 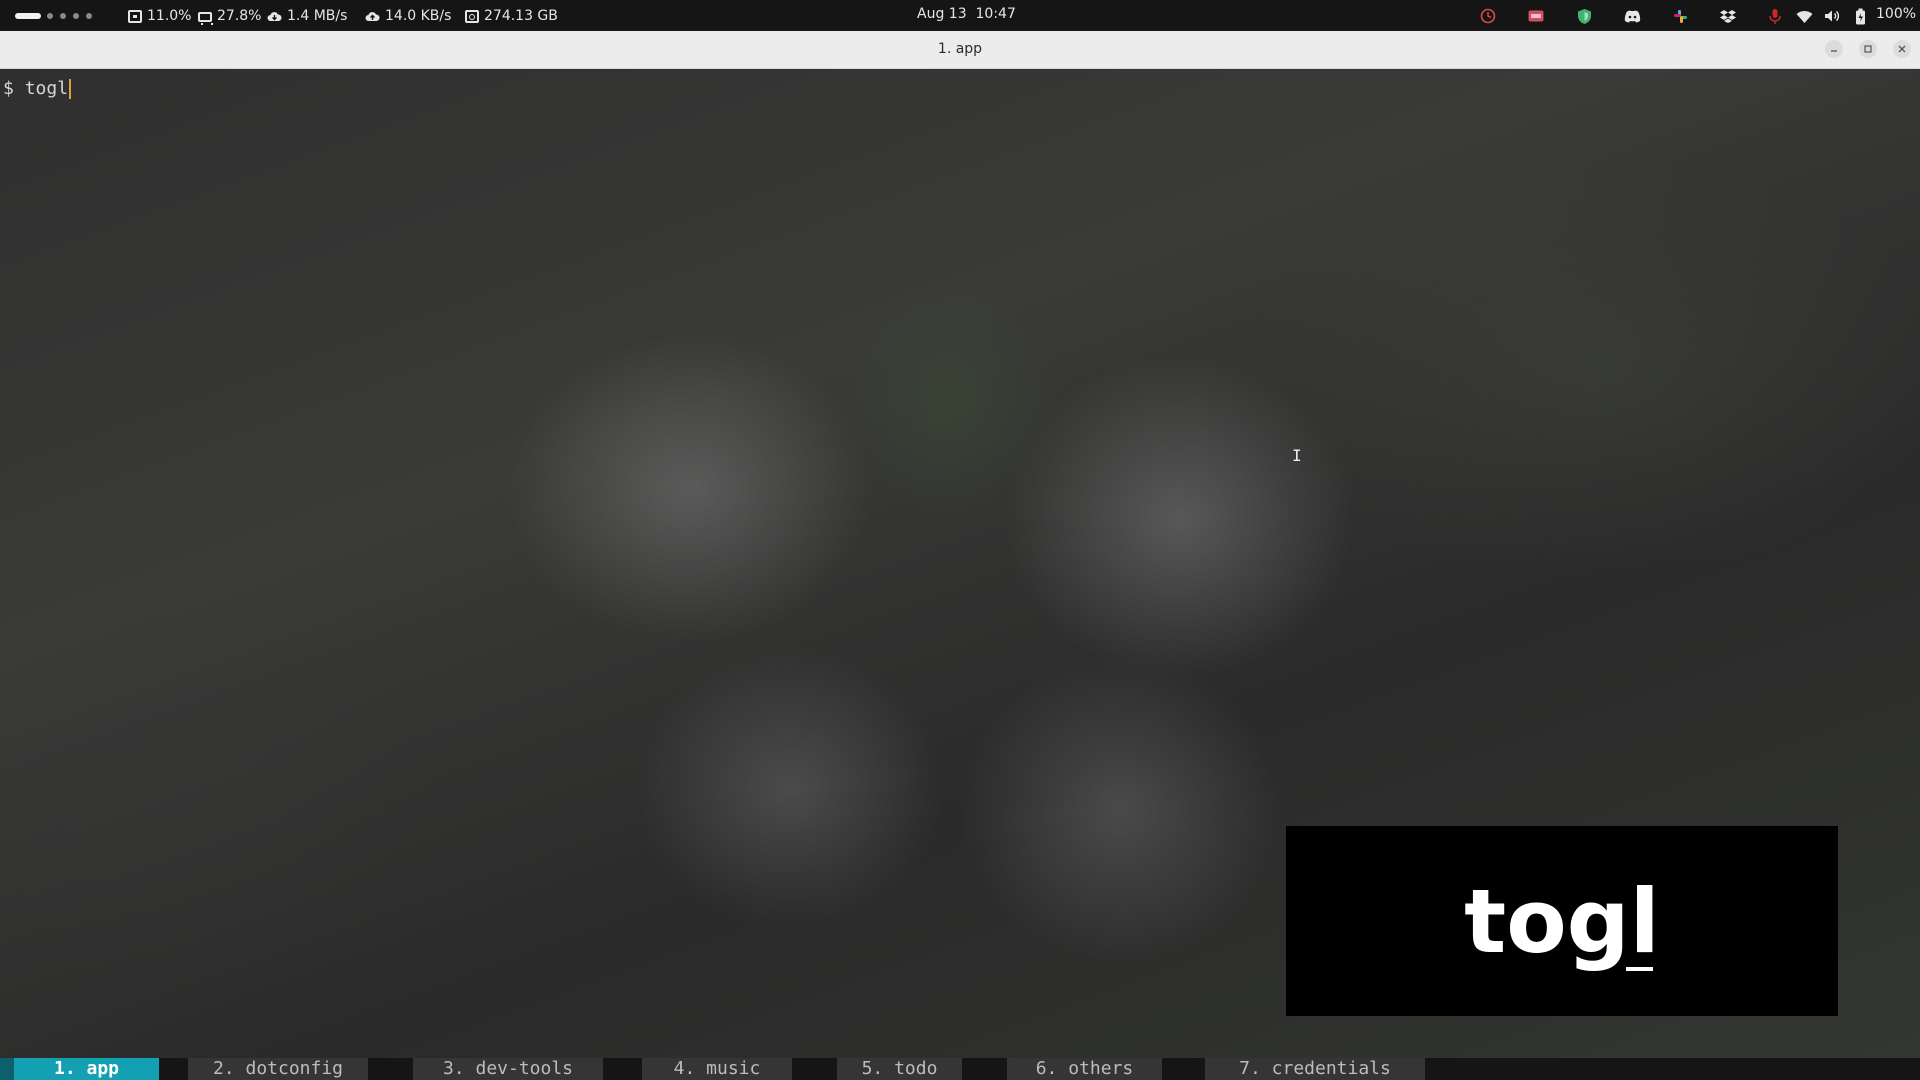 I want to click on close-icon, so click(x=1902, y=49).